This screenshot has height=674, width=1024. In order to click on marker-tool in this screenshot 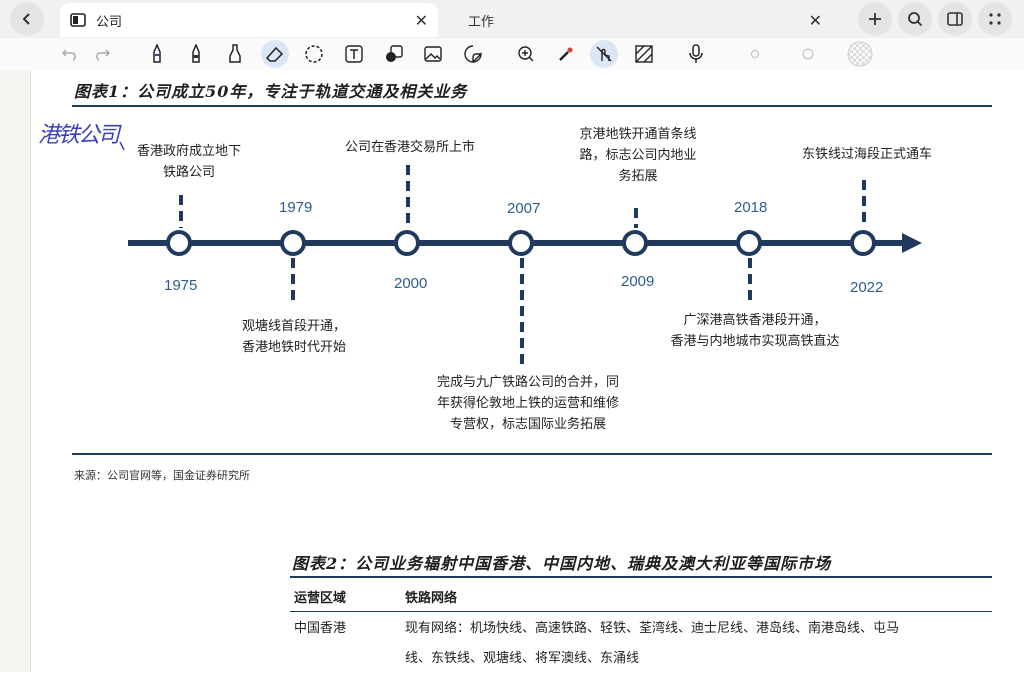, I will do `click(196, 54)`.